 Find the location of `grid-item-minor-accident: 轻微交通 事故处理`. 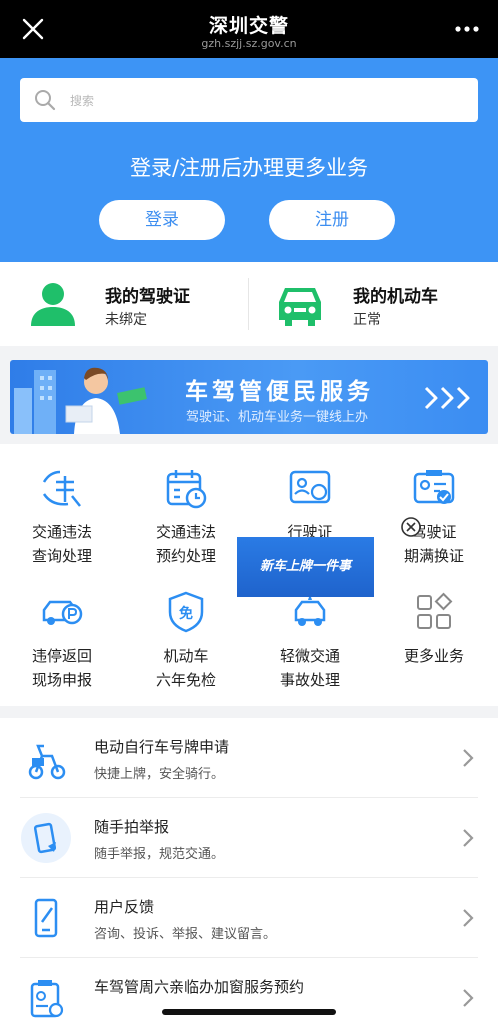

grid-item-minor-accident: 轻微交通 事故处理 is located at coordinates (310, 641).